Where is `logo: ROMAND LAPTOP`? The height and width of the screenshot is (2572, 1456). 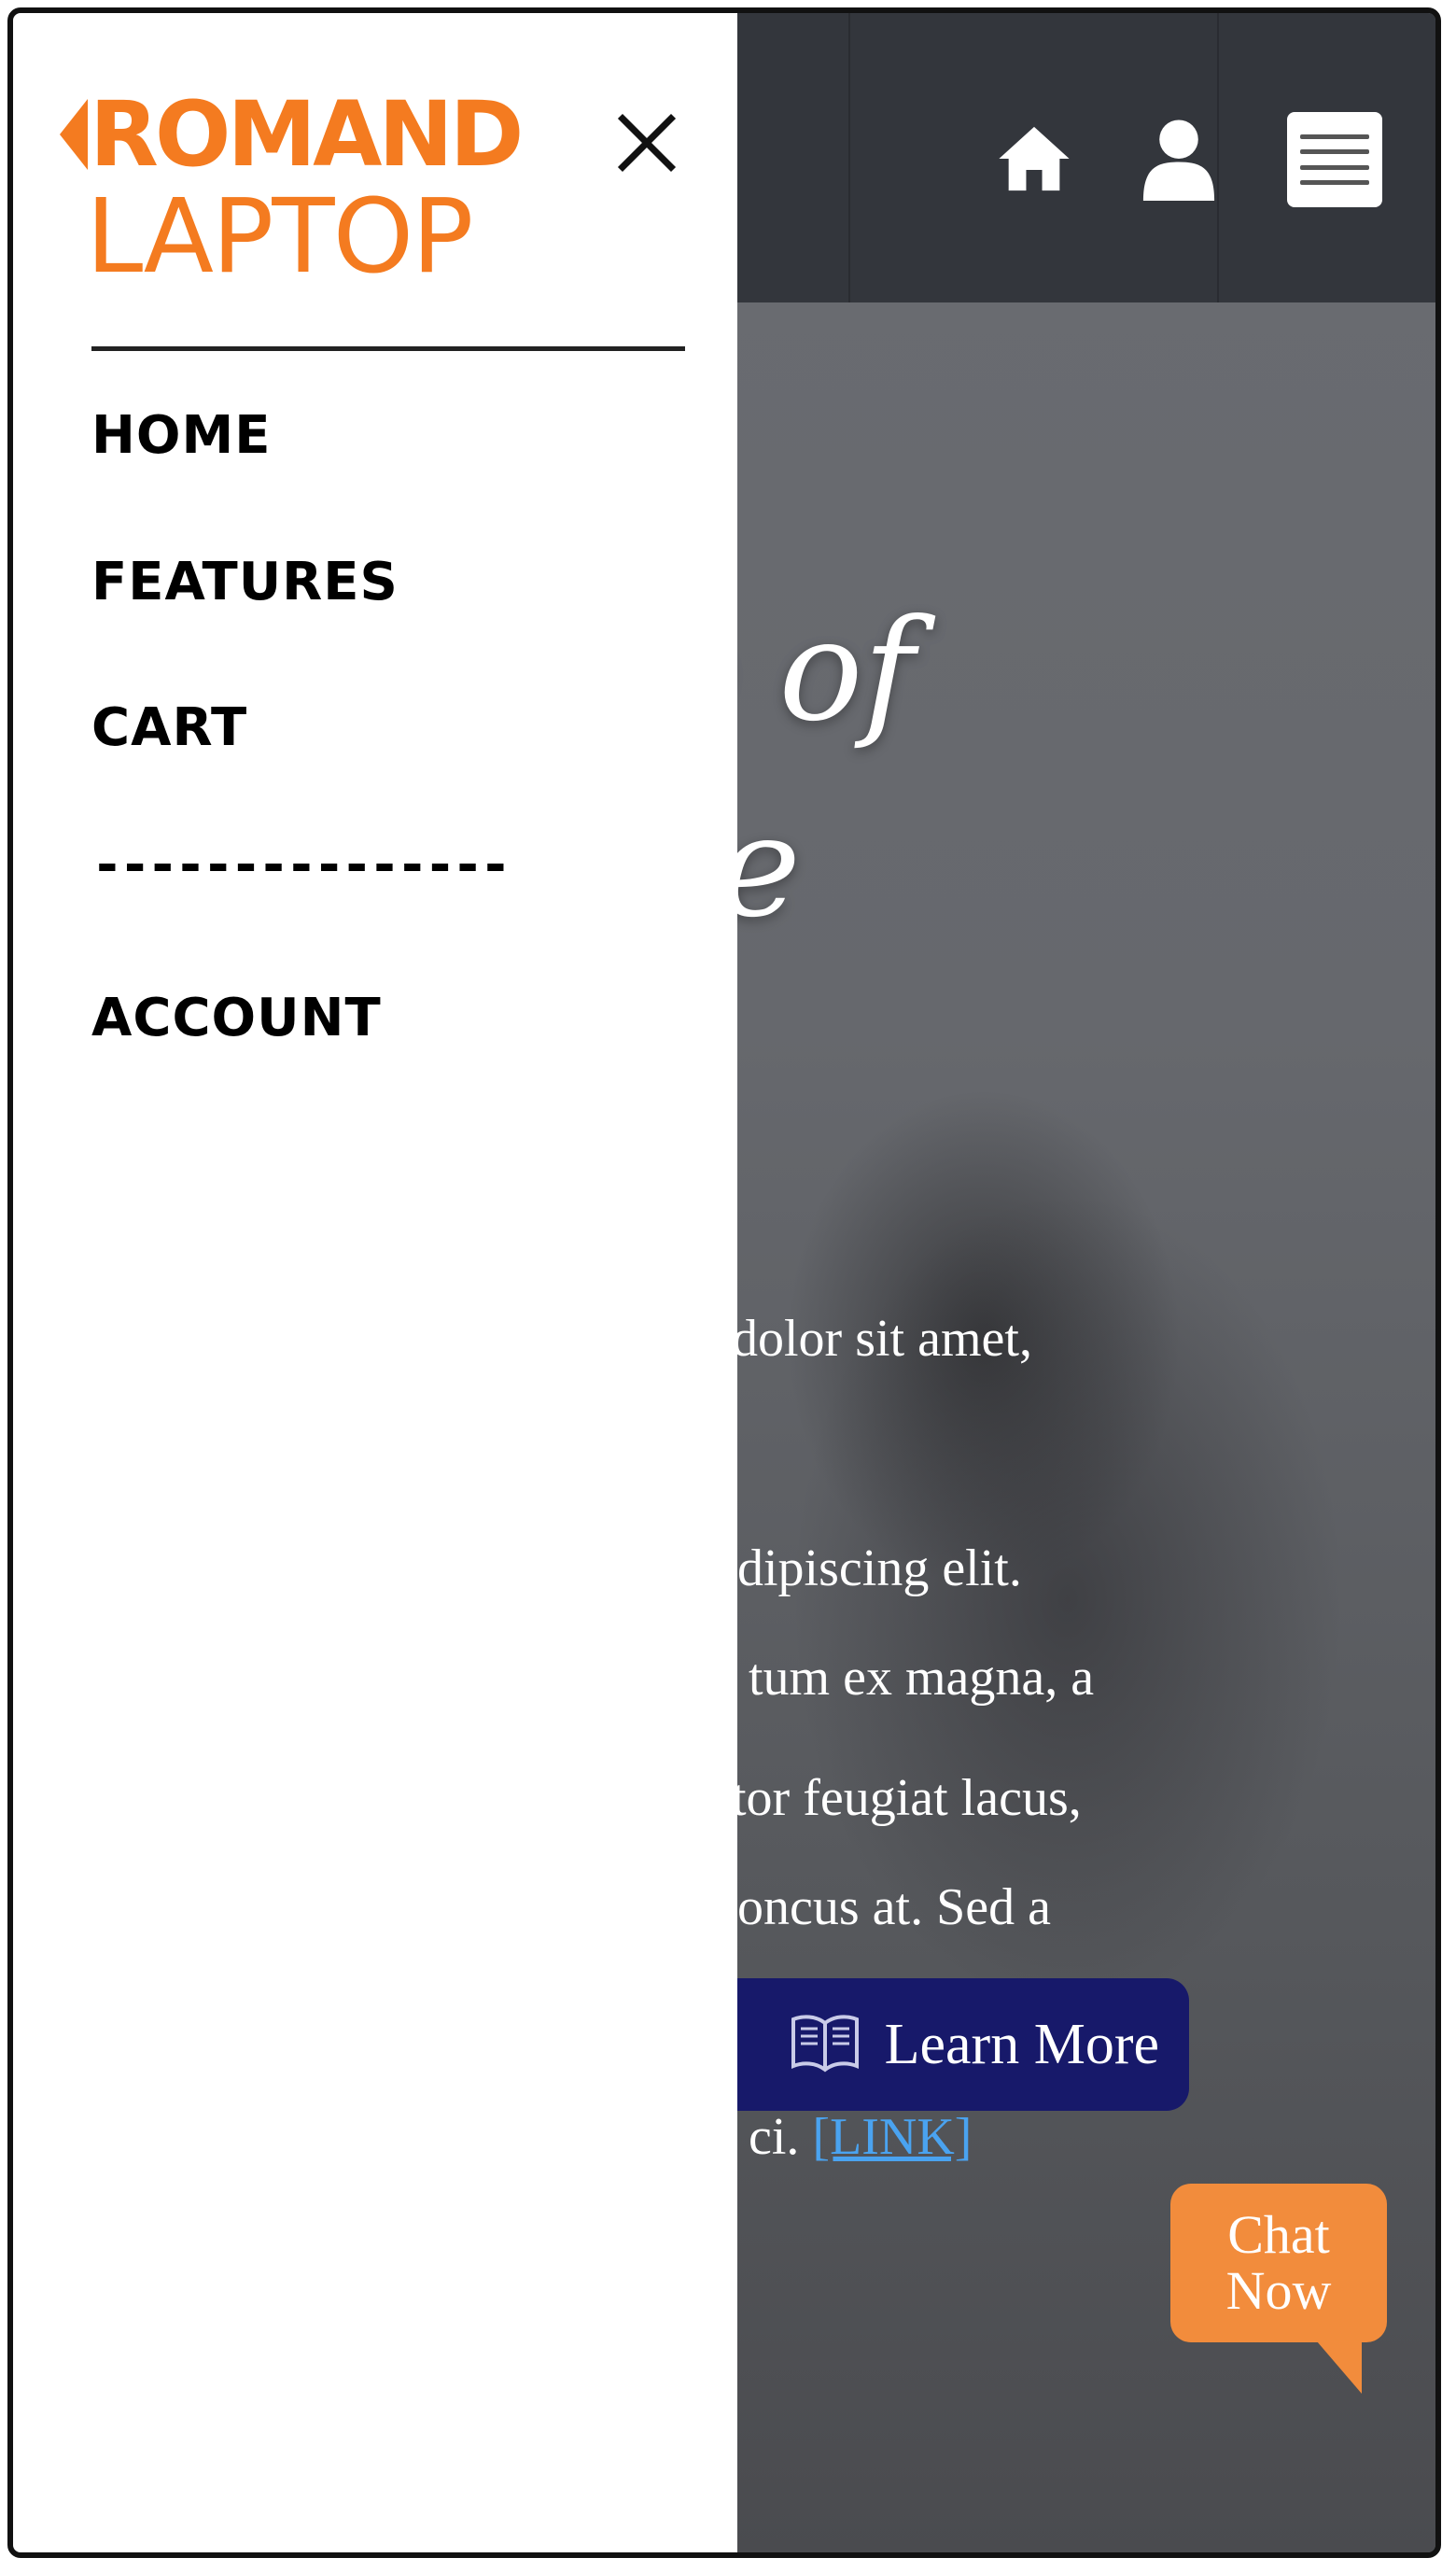 logo: ROMAND LAPTOP is located at coordinates (292, 189).